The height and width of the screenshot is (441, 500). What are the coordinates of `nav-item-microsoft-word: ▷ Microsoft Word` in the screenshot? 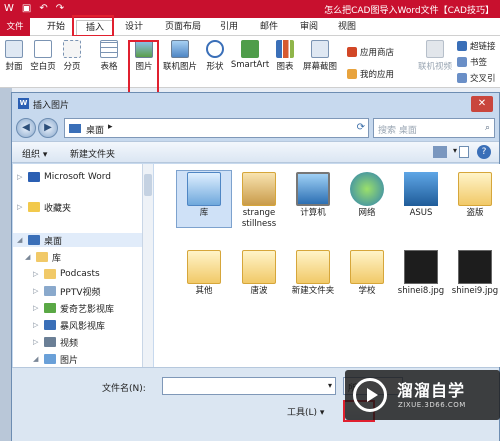 It's located at (64, 177).